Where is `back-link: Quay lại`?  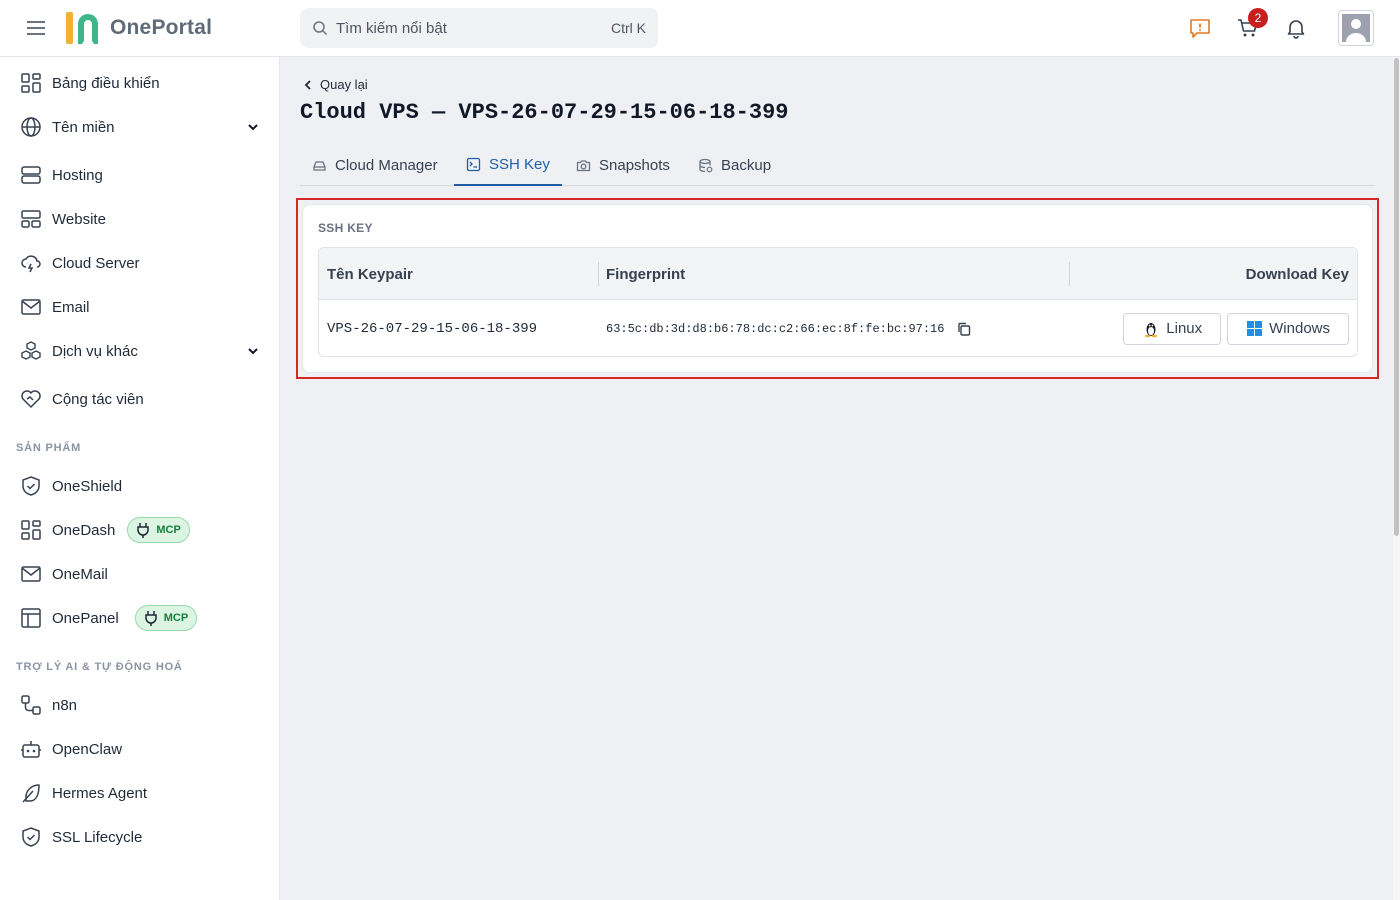 back-link: Quay lại is located at coordinates (335, 84).